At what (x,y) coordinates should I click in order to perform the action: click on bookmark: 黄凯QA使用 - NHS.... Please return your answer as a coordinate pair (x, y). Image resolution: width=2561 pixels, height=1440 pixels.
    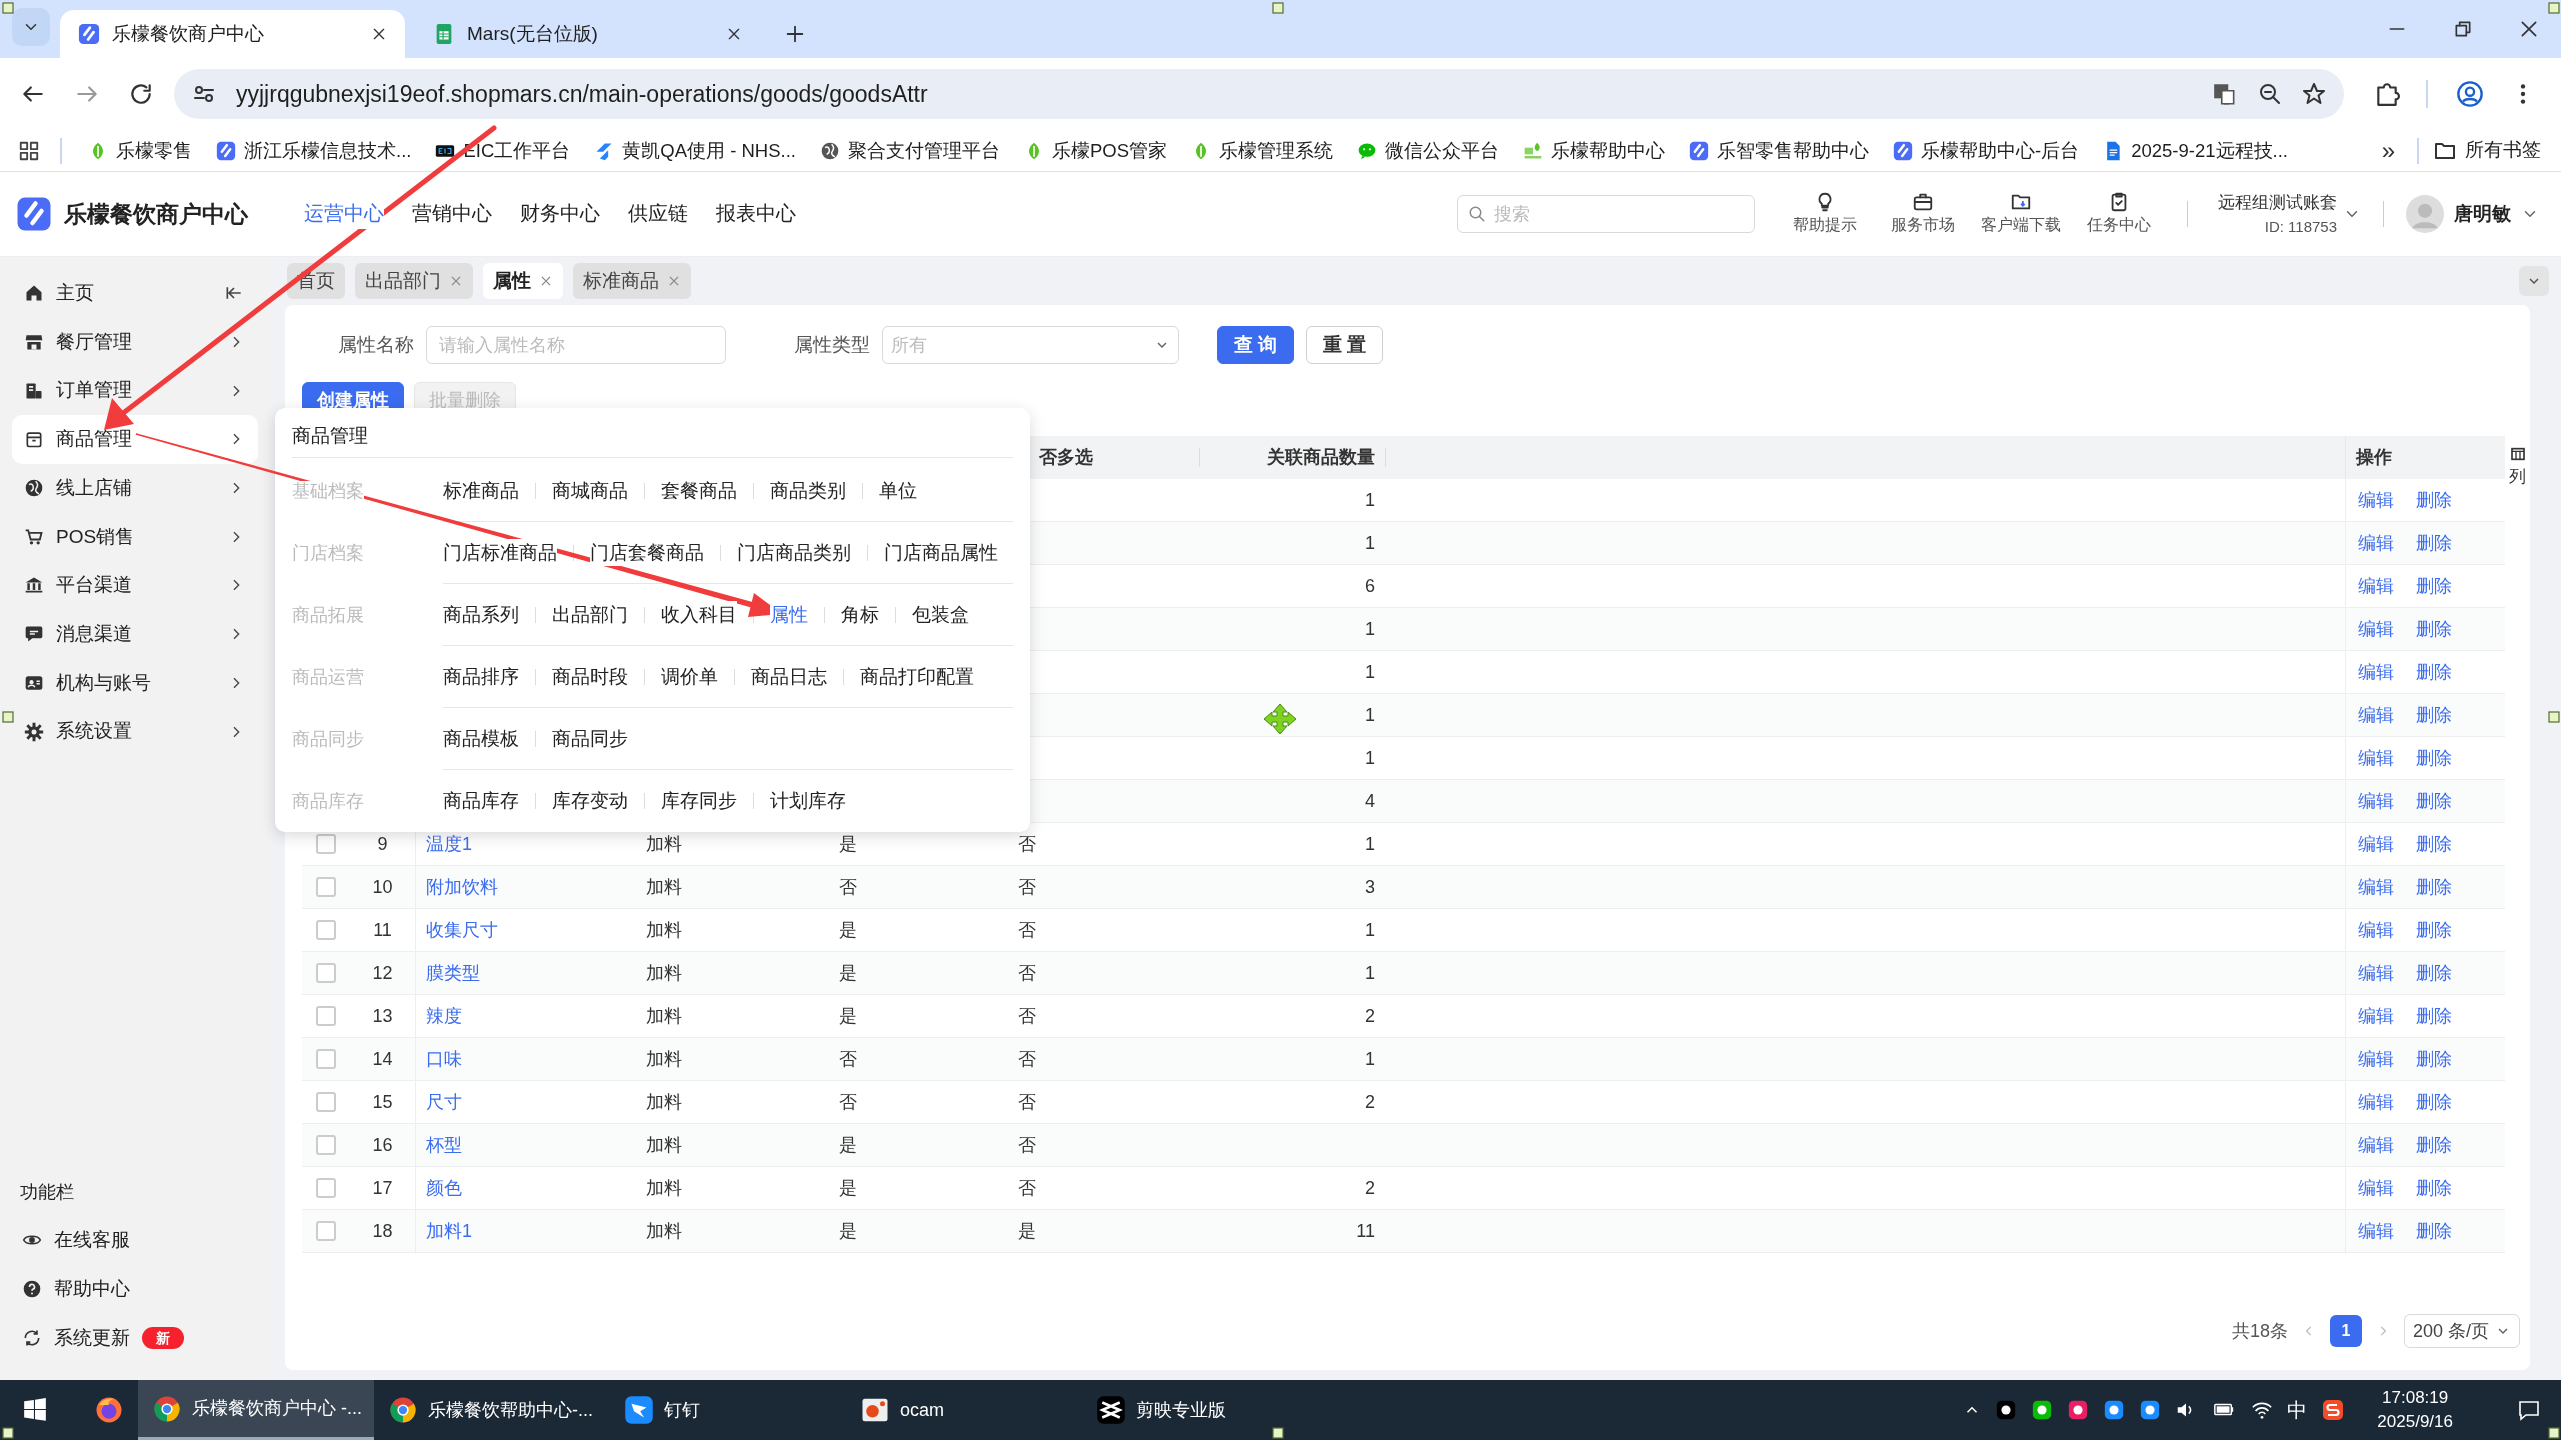
    Looking at the image, I should click on (695, 150).